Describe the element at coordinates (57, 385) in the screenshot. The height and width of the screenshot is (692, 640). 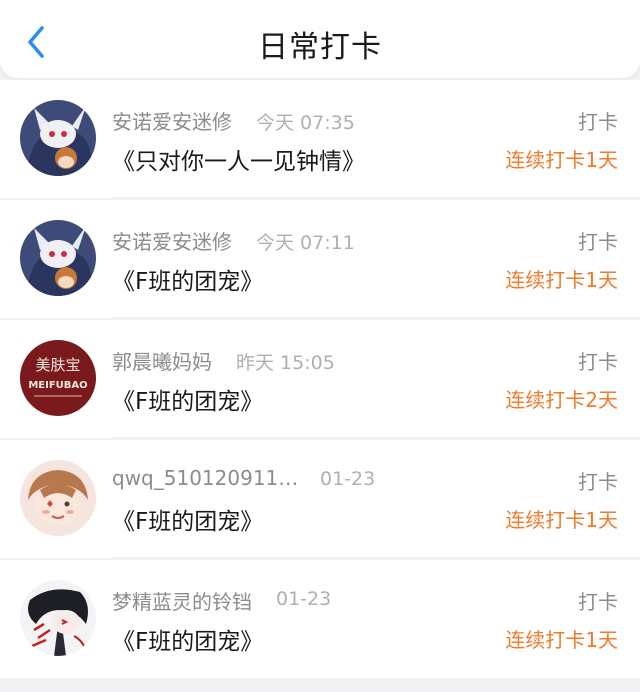
I see `logo-text-en: MEIFUBAO` at that location.